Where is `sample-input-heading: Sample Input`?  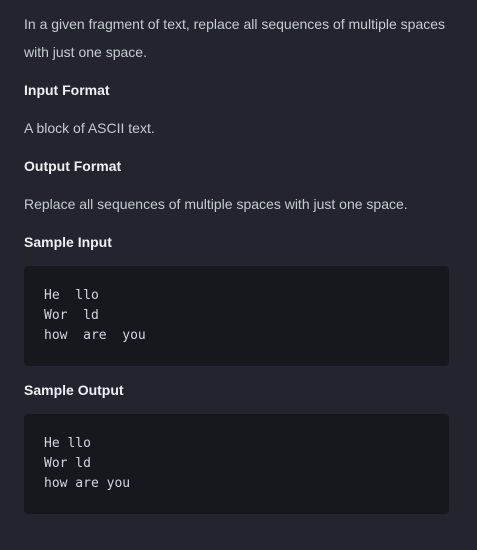 sample-input-heading: Sample Input is located at coordinates (68, 242).